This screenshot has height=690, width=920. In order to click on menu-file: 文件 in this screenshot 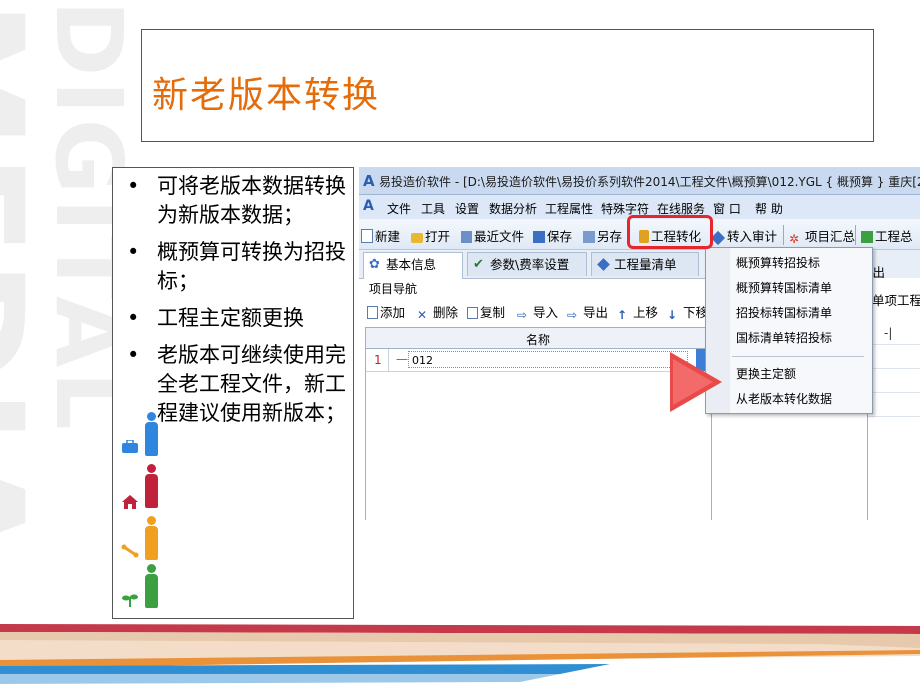, I will do `click(399, 208)`.